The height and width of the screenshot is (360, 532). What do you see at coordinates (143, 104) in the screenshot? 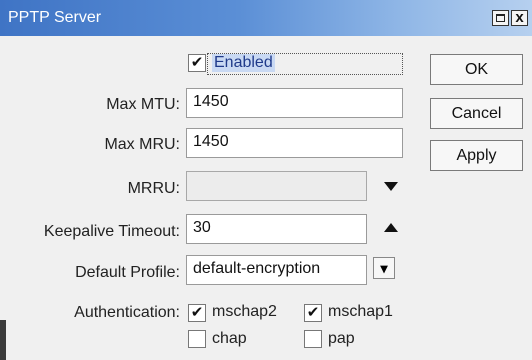
I see `max-mtu-label: Max MTU:` at bounding box center [143, 104].